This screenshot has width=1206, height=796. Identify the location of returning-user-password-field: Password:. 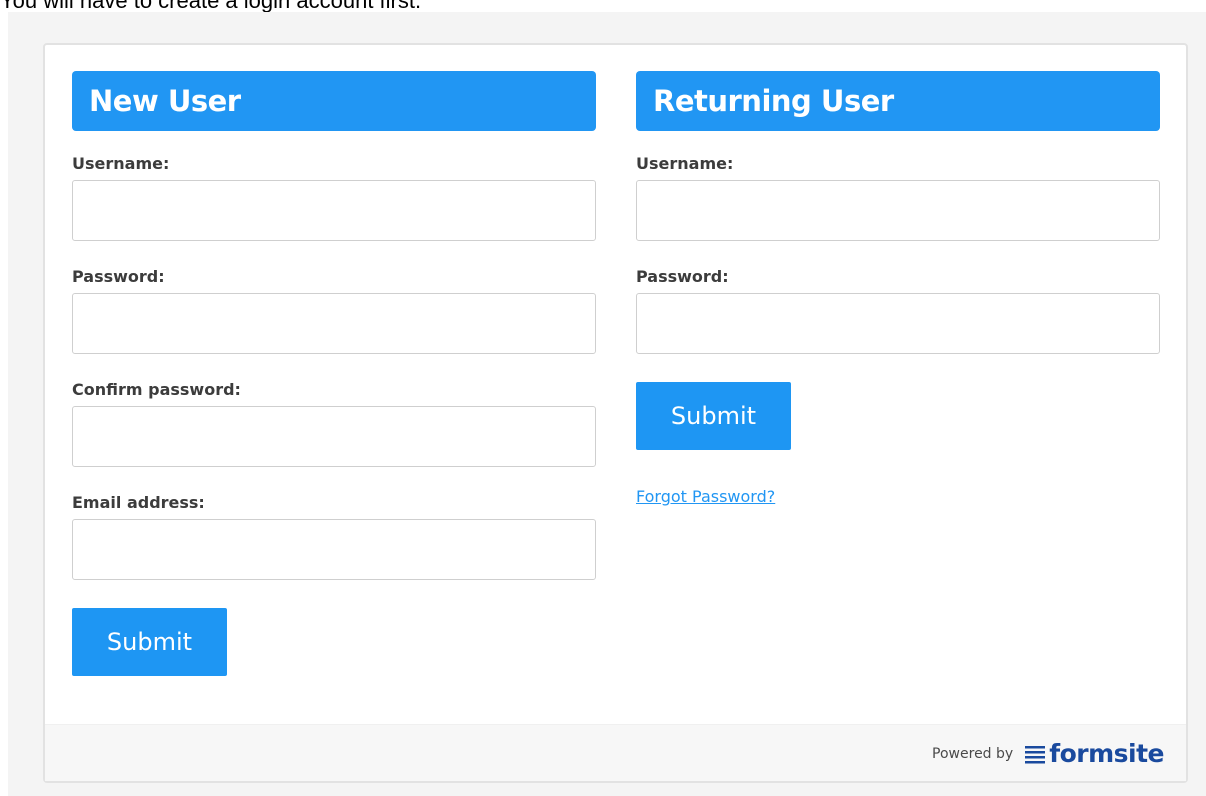
(898, 310).